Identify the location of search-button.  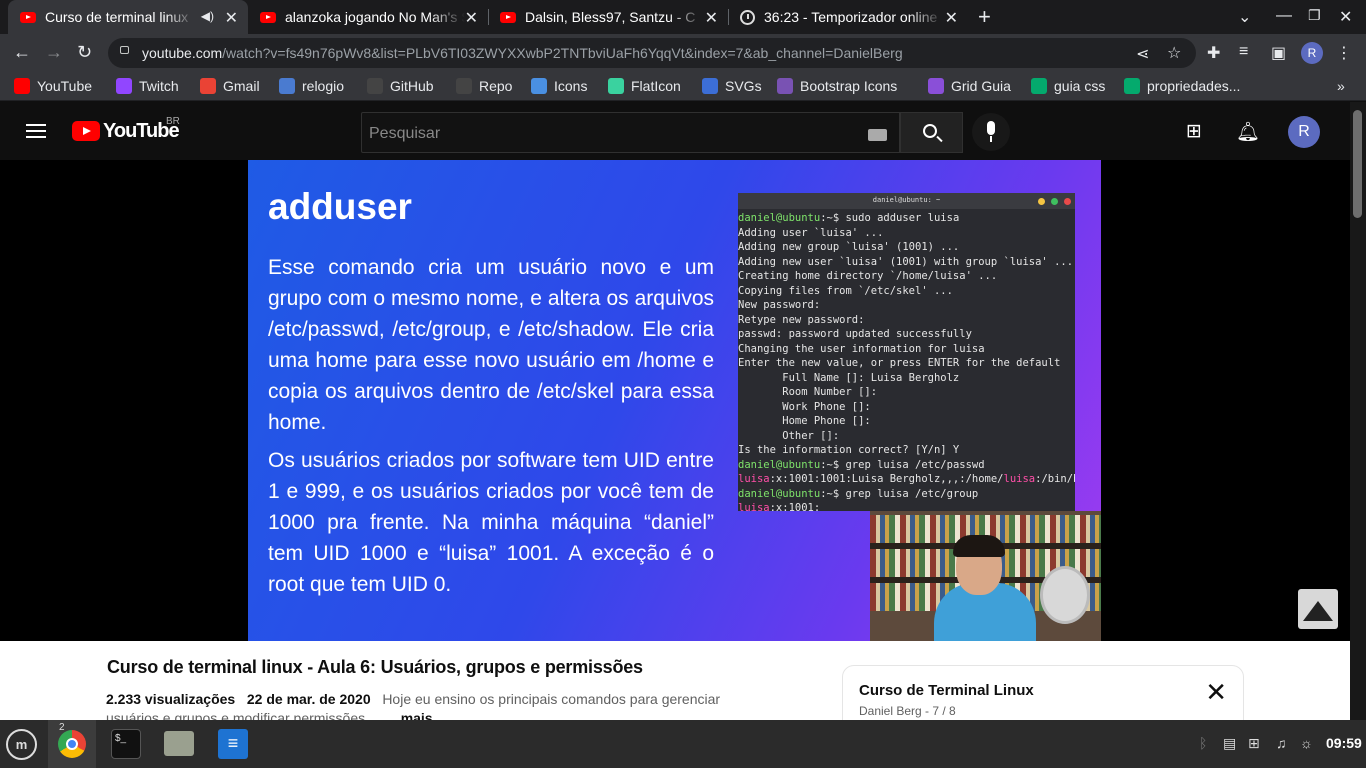
(931, 132).